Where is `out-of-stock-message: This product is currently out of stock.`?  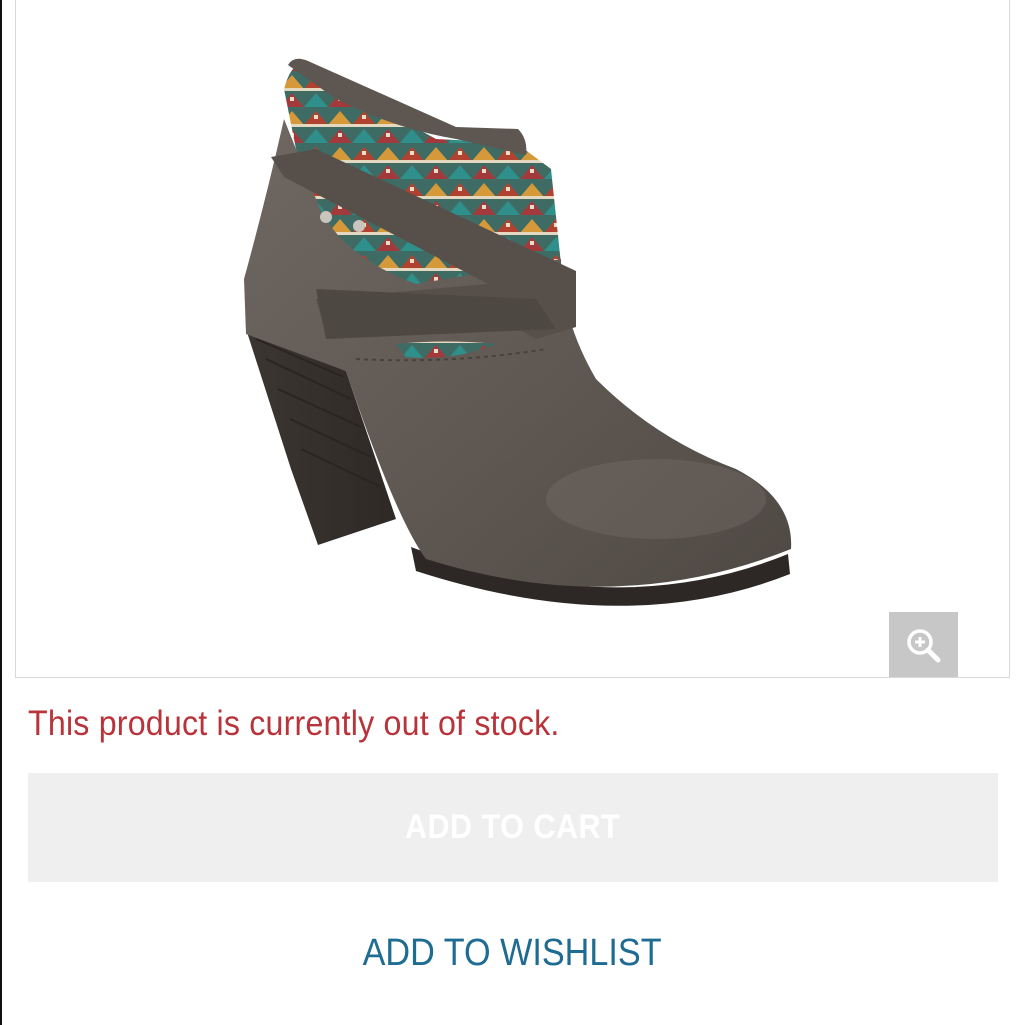 out-of-stock-message: This product is currently out of stock. is located at coordinates (294, 723).